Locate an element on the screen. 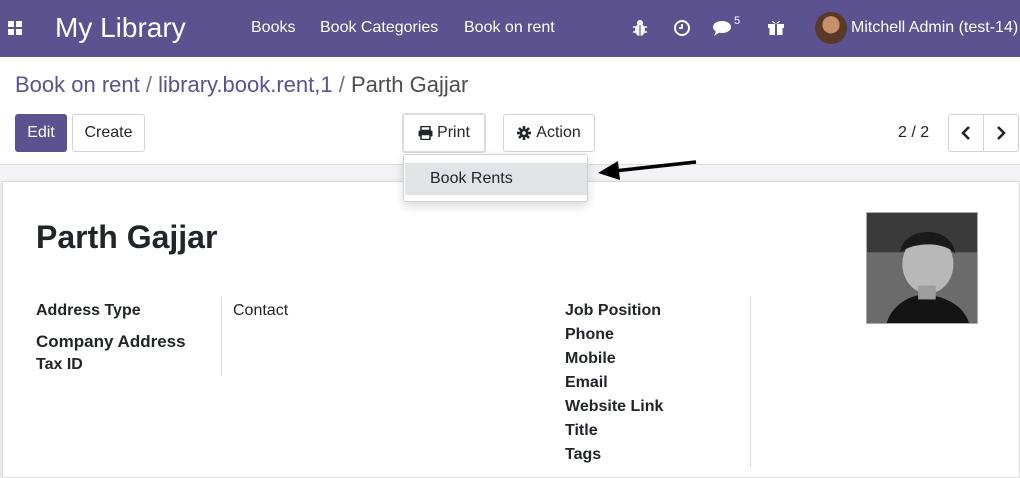  breadcrumb-rent-record: library.book.rent,1 is located at coordinates (245, 84).